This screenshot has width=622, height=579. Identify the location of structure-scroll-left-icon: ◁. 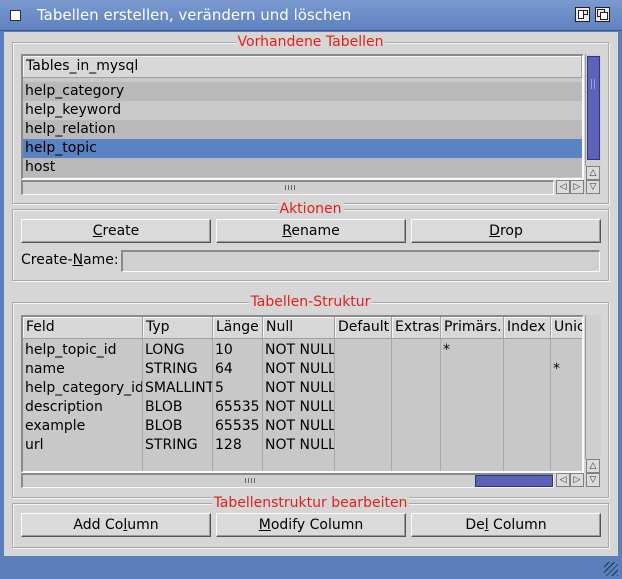
(563, 480).